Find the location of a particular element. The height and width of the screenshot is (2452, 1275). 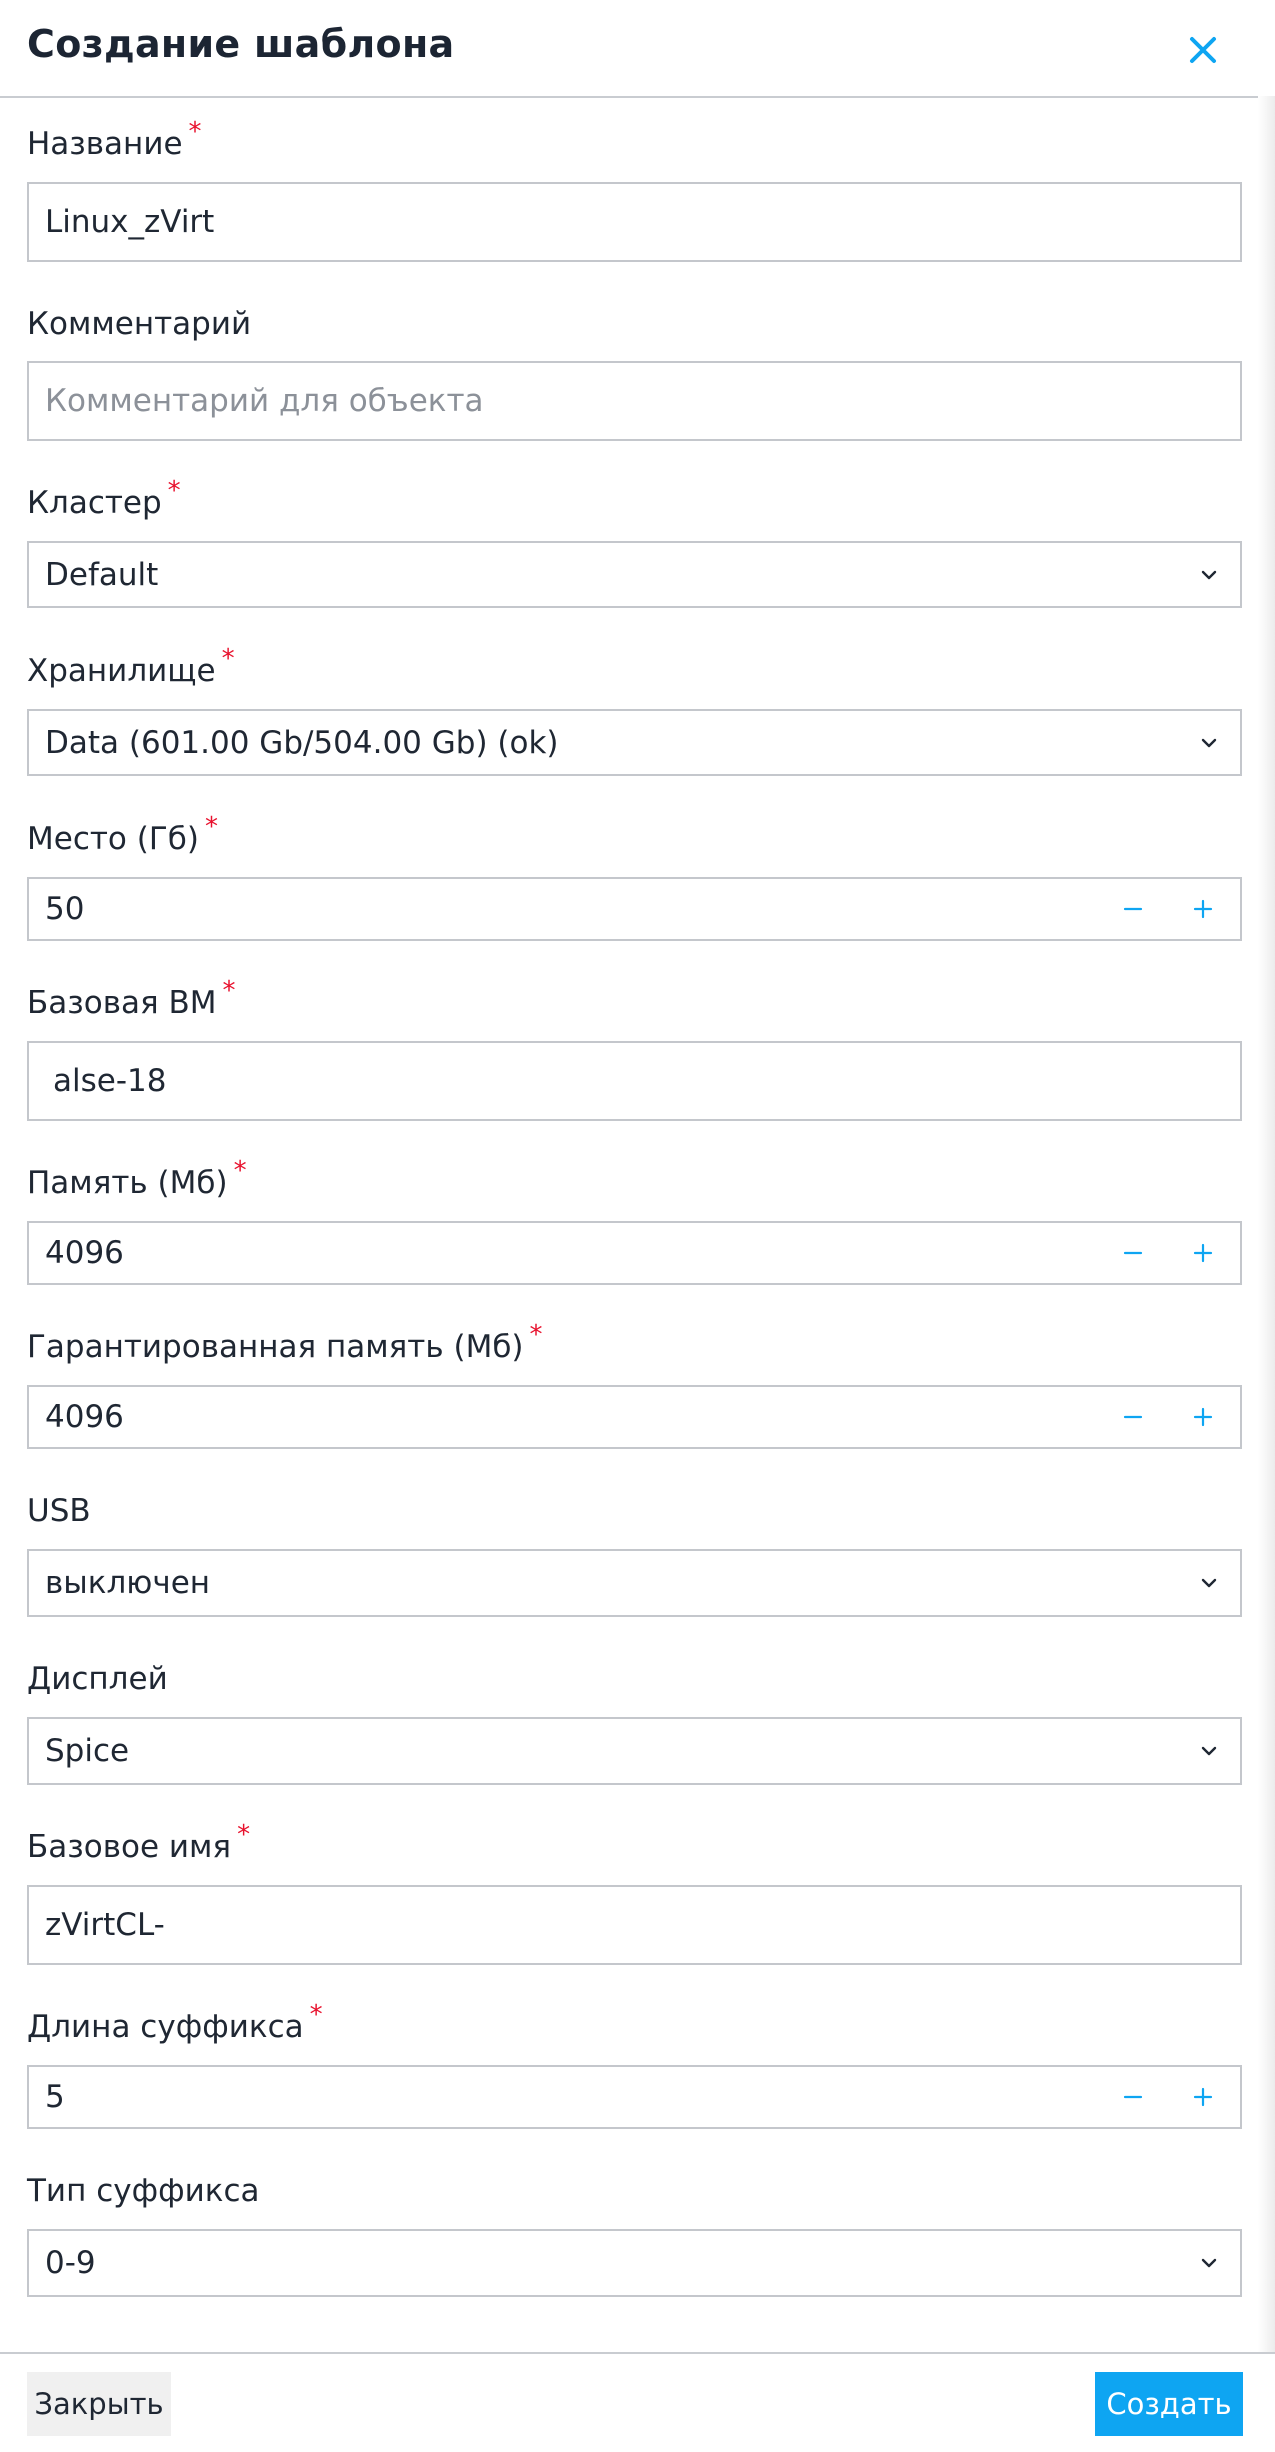

memory-label: Память (Мб) * is located at coordinates (137, 1178).